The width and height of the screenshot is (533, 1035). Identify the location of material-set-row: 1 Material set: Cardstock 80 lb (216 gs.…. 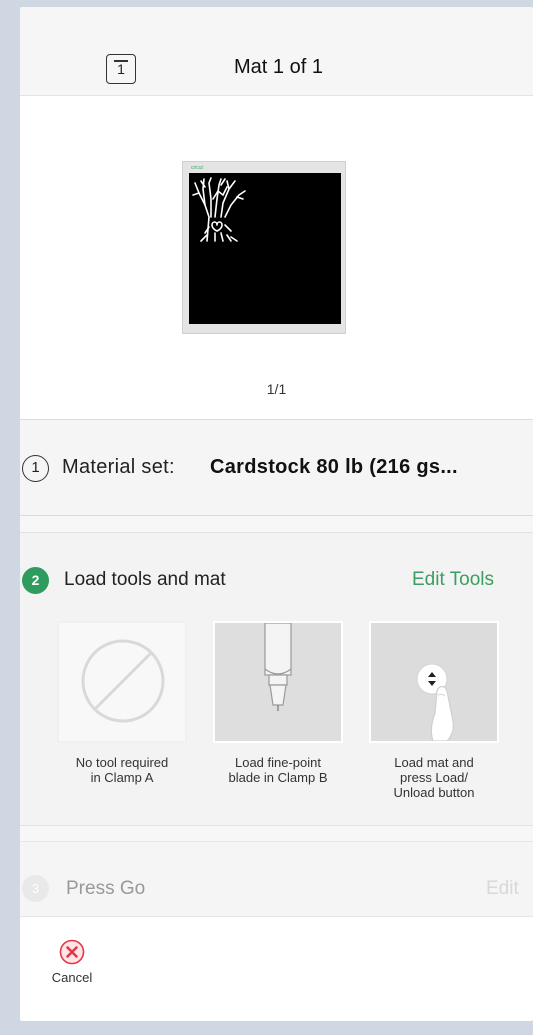
(276, 468).